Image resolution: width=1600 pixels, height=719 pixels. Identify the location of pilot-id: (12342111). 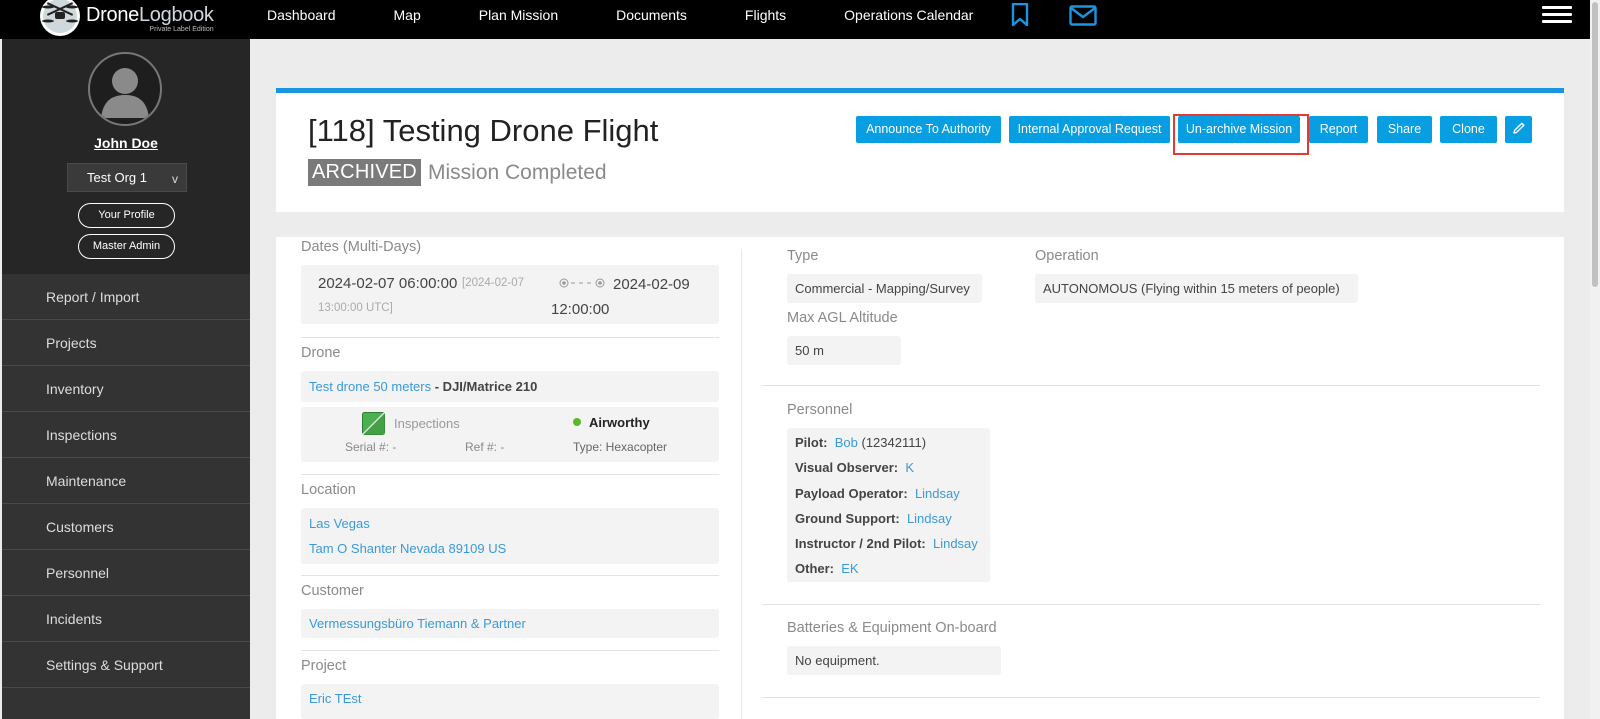
(892, 442).